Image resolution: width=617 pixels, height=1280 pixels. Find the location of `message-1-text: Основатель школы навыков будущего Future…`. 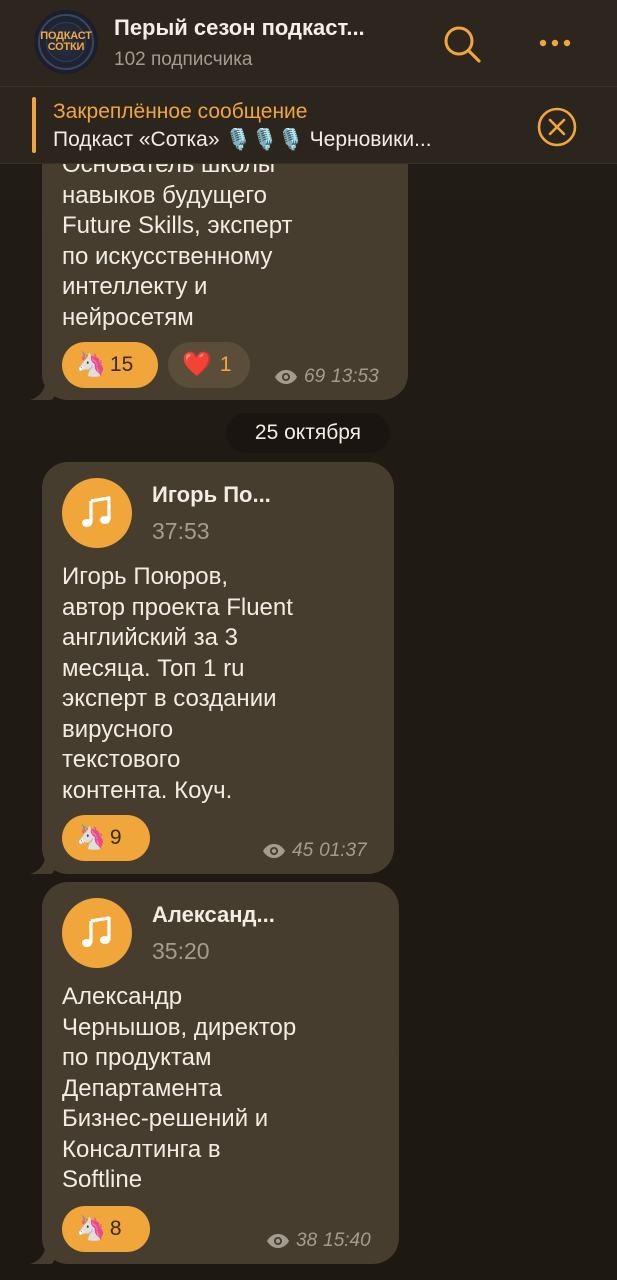

message-1-text: Основатель школы навыков будущего Future… is located at coordinates (177, 241).